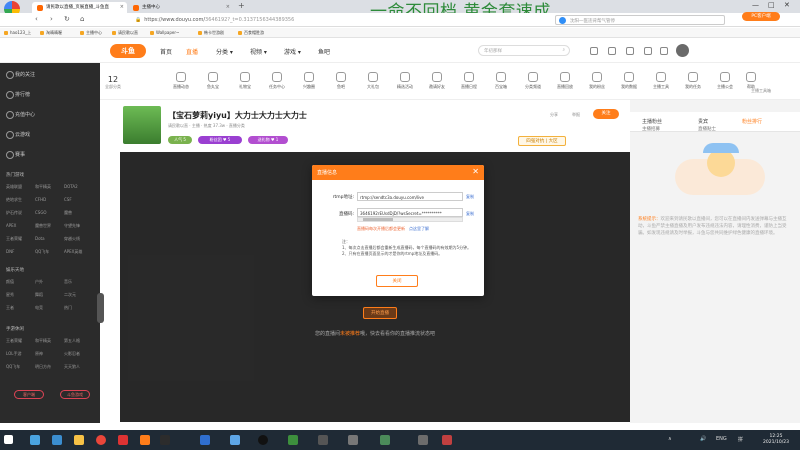 The height and width of the screenshot is (450, 800). What do you see at coordinates (20, 308) in the screenshot?
I see `sidebar-game: 王者` at bounding box center [20, 308].